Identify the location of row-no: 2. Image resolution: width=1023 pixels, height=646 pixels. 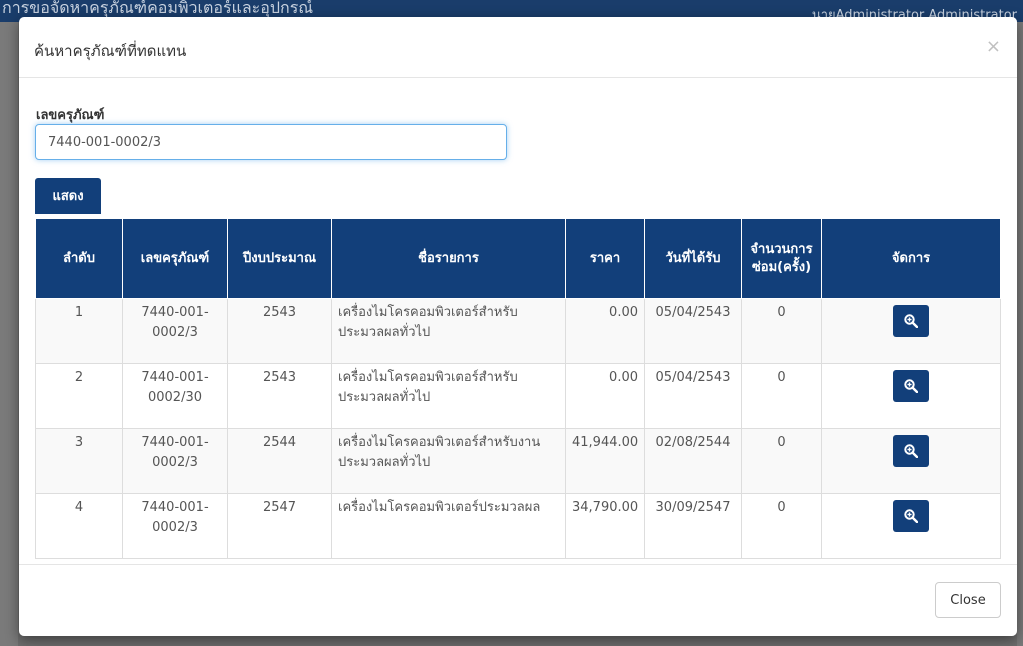
(79, 396).